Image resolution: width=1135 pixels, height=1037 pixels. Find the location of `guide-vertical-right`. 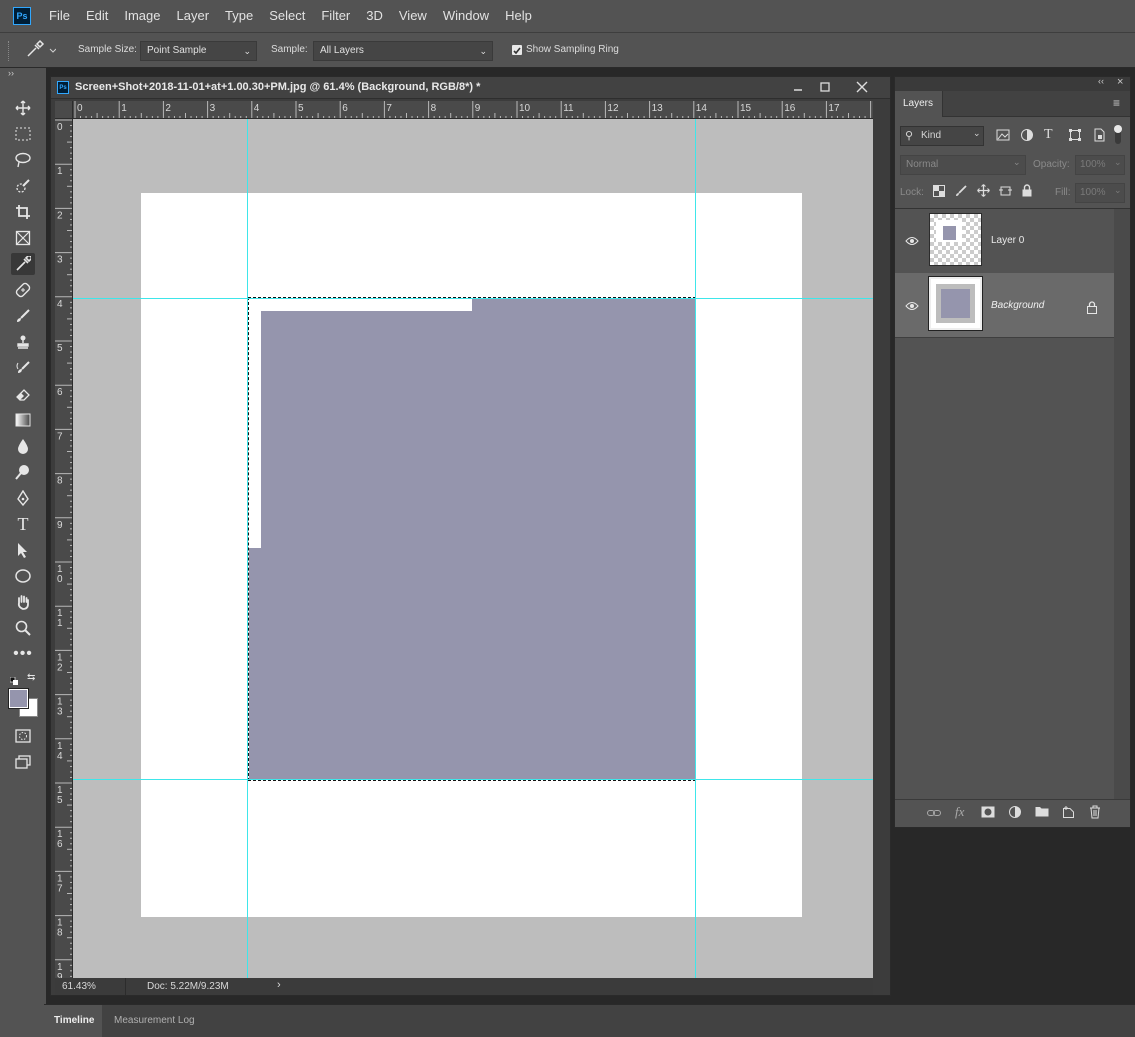

guide-vertical-right is located at coordinates (695, 549).